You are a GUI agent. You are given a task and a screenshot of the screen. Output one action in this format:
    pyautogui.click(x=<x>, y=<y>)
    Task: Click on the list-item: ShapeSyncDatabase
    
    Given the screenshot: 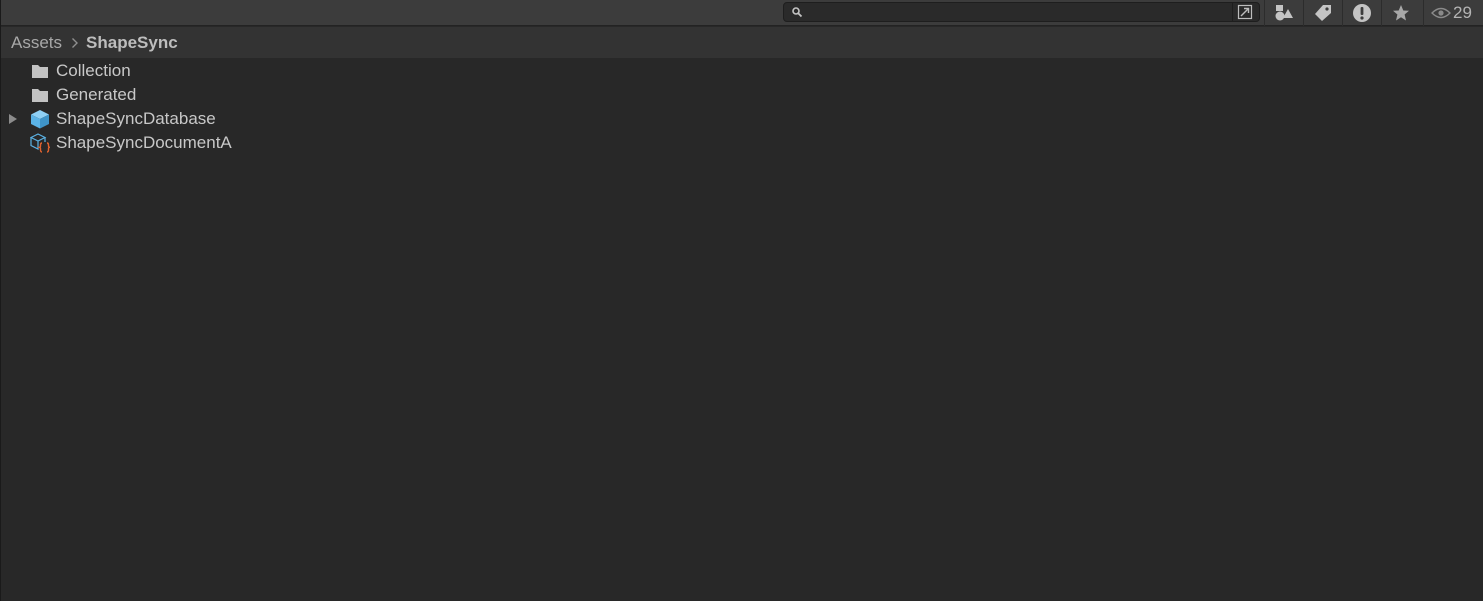 What is the action you would take?
    pyautogui.click(x=742, y=119)
    